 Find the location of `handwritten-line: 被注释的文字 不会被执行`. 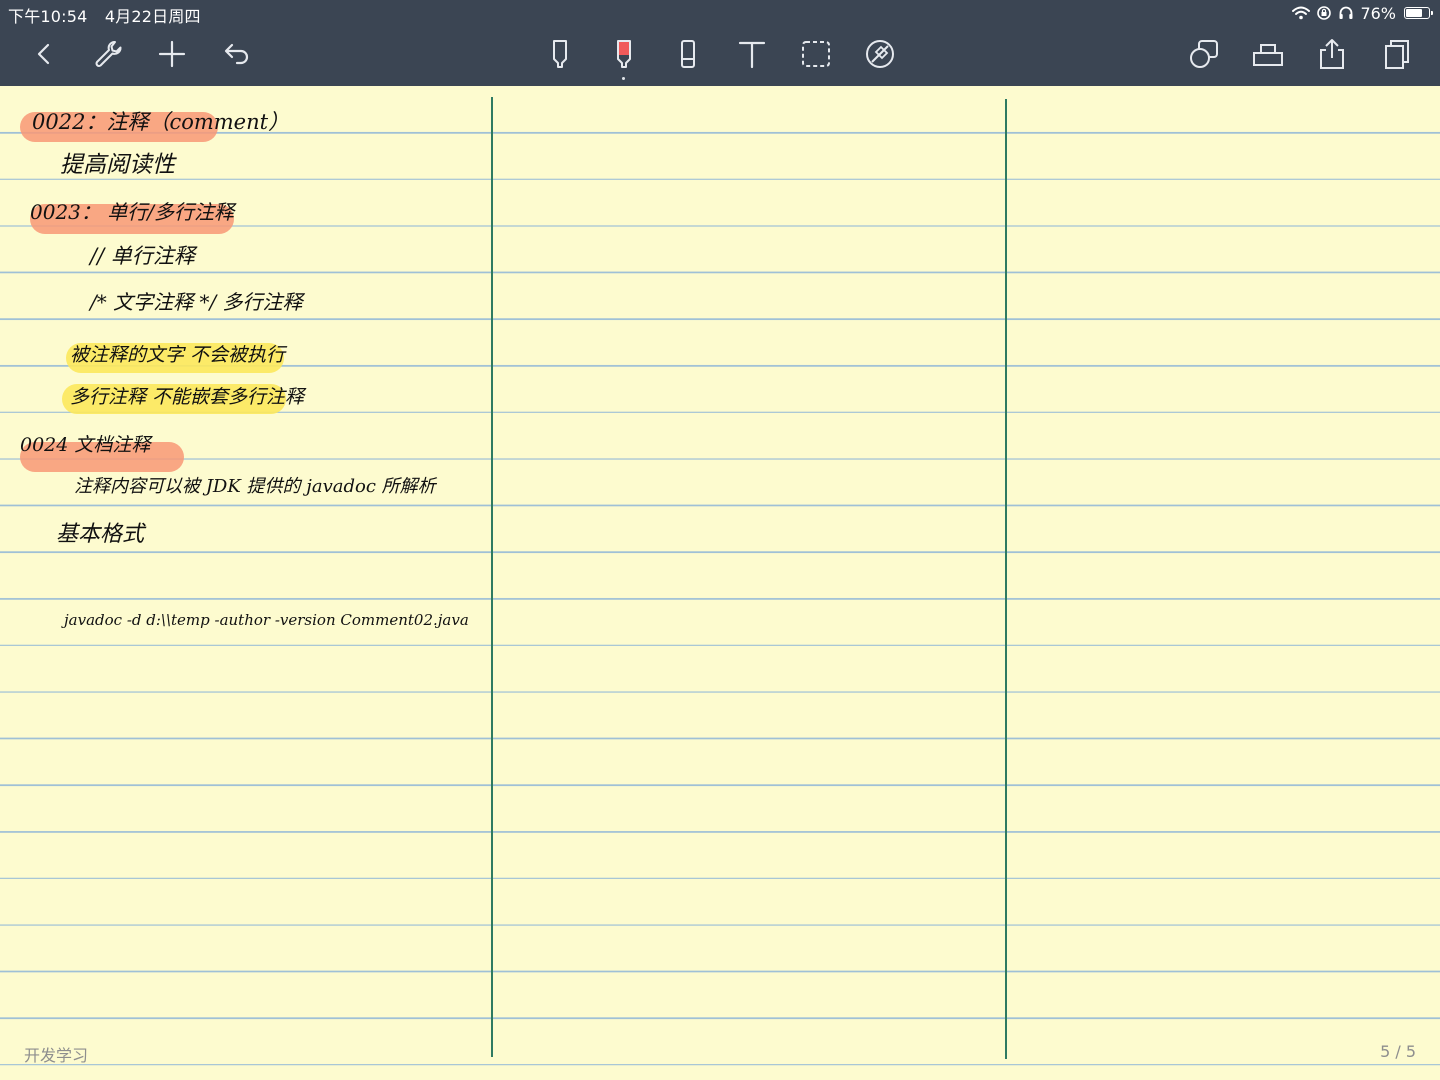

handwritten-line: 被注释的文字 不会被执行 is located at coordinates (178, 355).